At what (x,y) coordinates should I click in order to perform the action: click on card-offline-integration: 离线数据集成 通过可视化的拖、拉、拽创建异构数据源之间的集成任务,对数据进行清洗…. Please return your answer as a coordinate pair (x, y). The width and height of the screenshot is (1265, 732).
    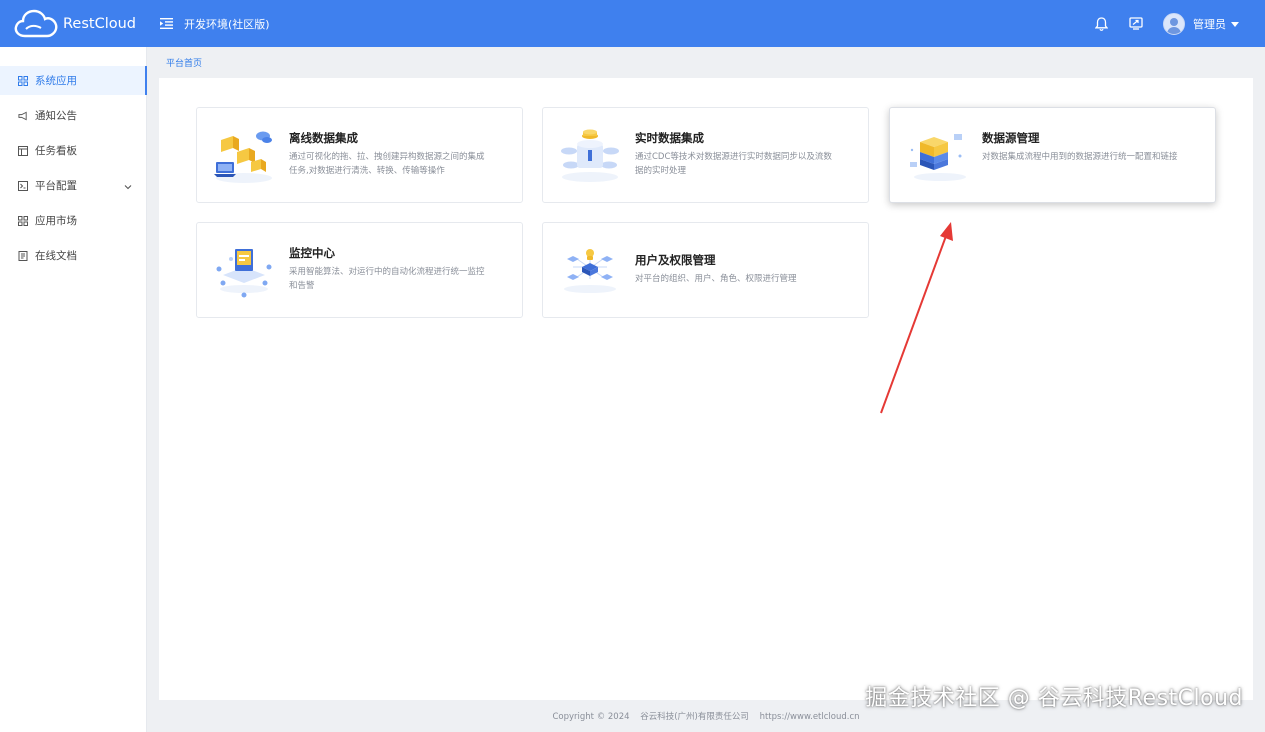
    Looking at the image, I should click on (359, 155).